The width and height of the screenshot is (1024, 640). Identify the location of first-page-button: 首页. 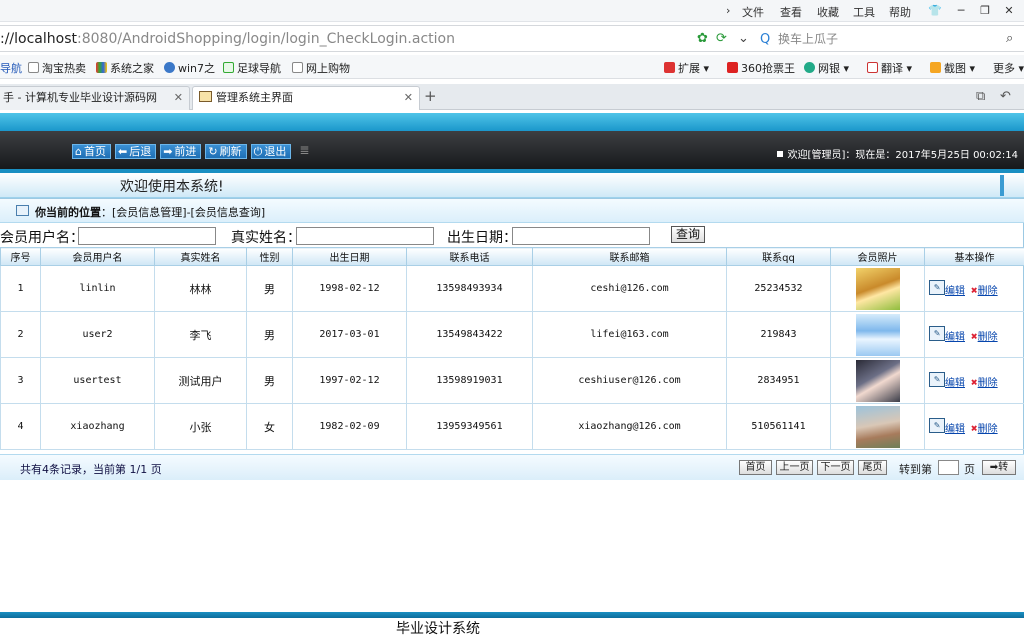
(755, 467).